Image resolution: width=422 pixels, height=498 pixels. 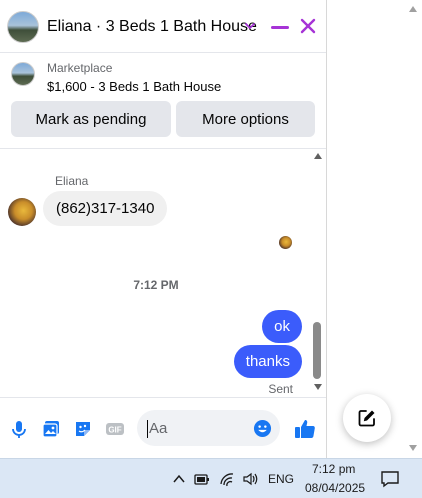 What do you see at coordinates (267, 361) in the screenshot?
I see `outgoing-message: thanks` at bounding box center [267, 361].